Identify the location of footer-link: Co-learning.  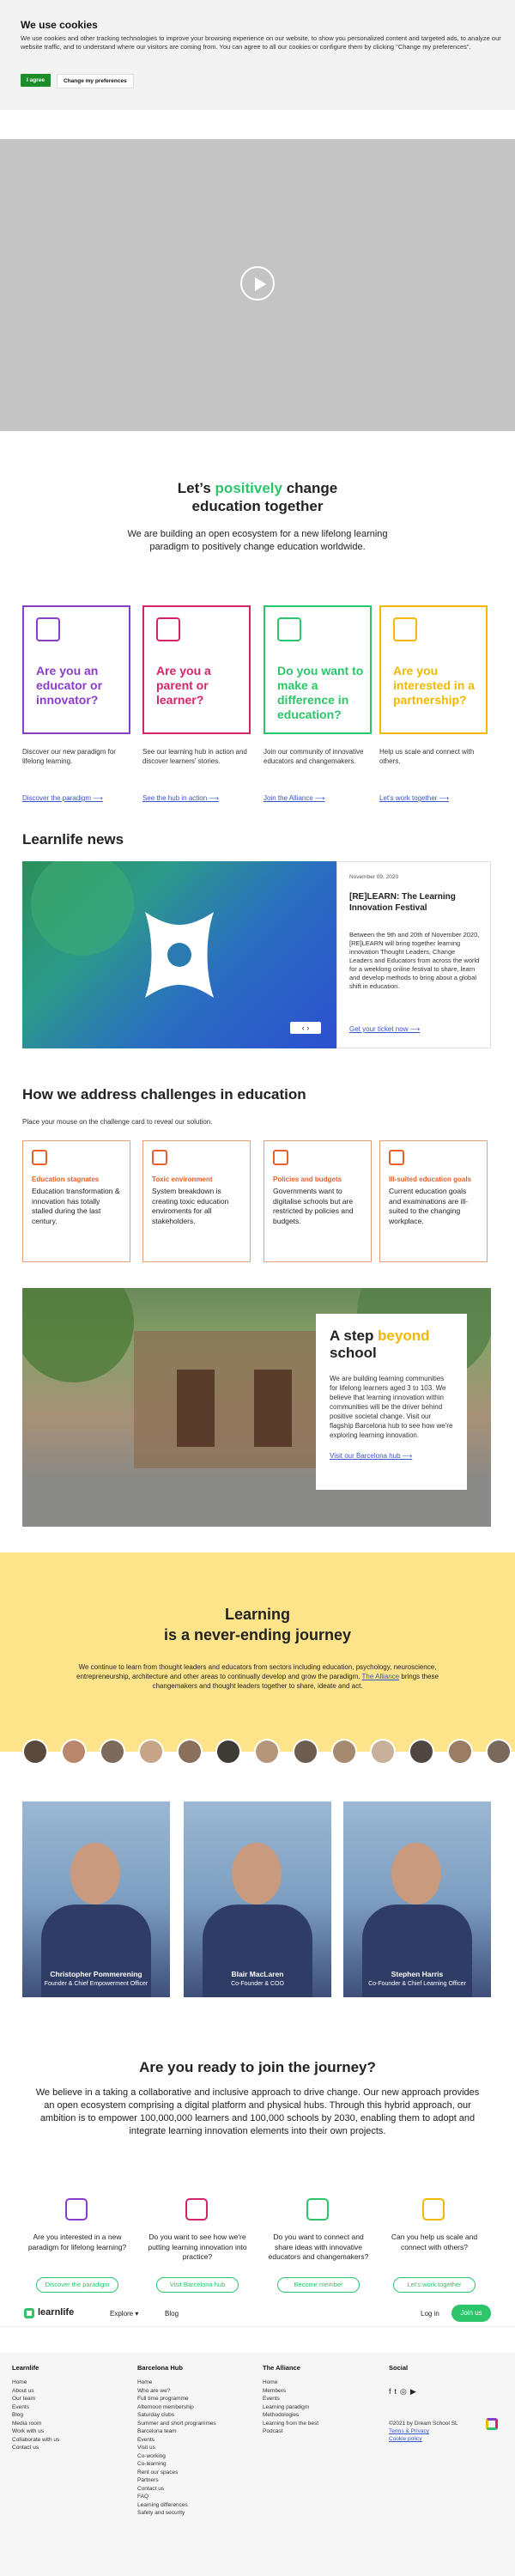
(193, 2464).